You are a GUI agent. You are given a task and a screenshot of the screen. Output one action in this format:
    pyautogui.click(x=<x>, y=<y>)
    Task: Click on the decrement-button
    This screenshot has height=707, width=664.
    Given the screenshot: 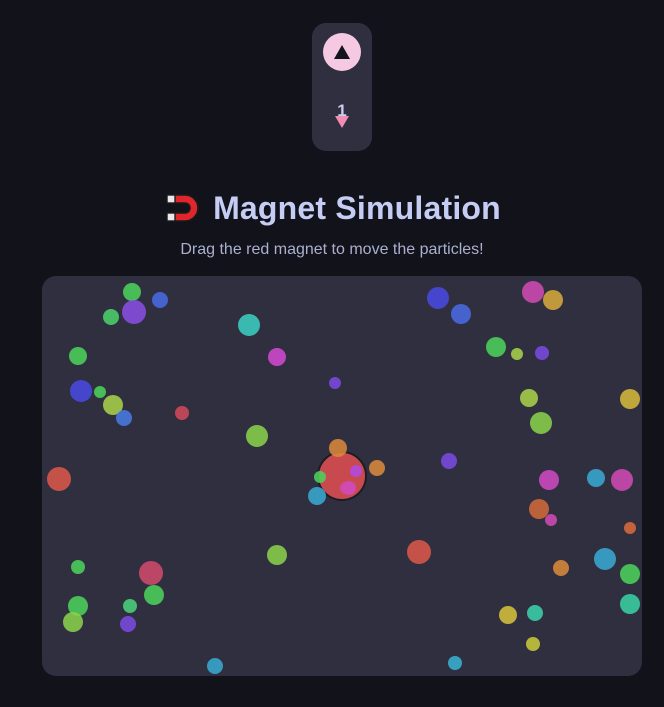 What is the action you would take?
    pyautogui.click(x=342, y=122)
    